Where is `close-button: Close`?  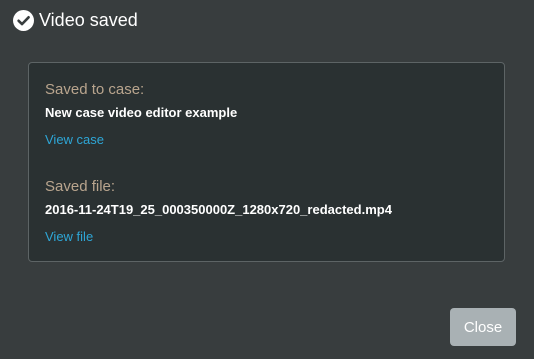
close-button: Close is located at coordinates (483, 327).